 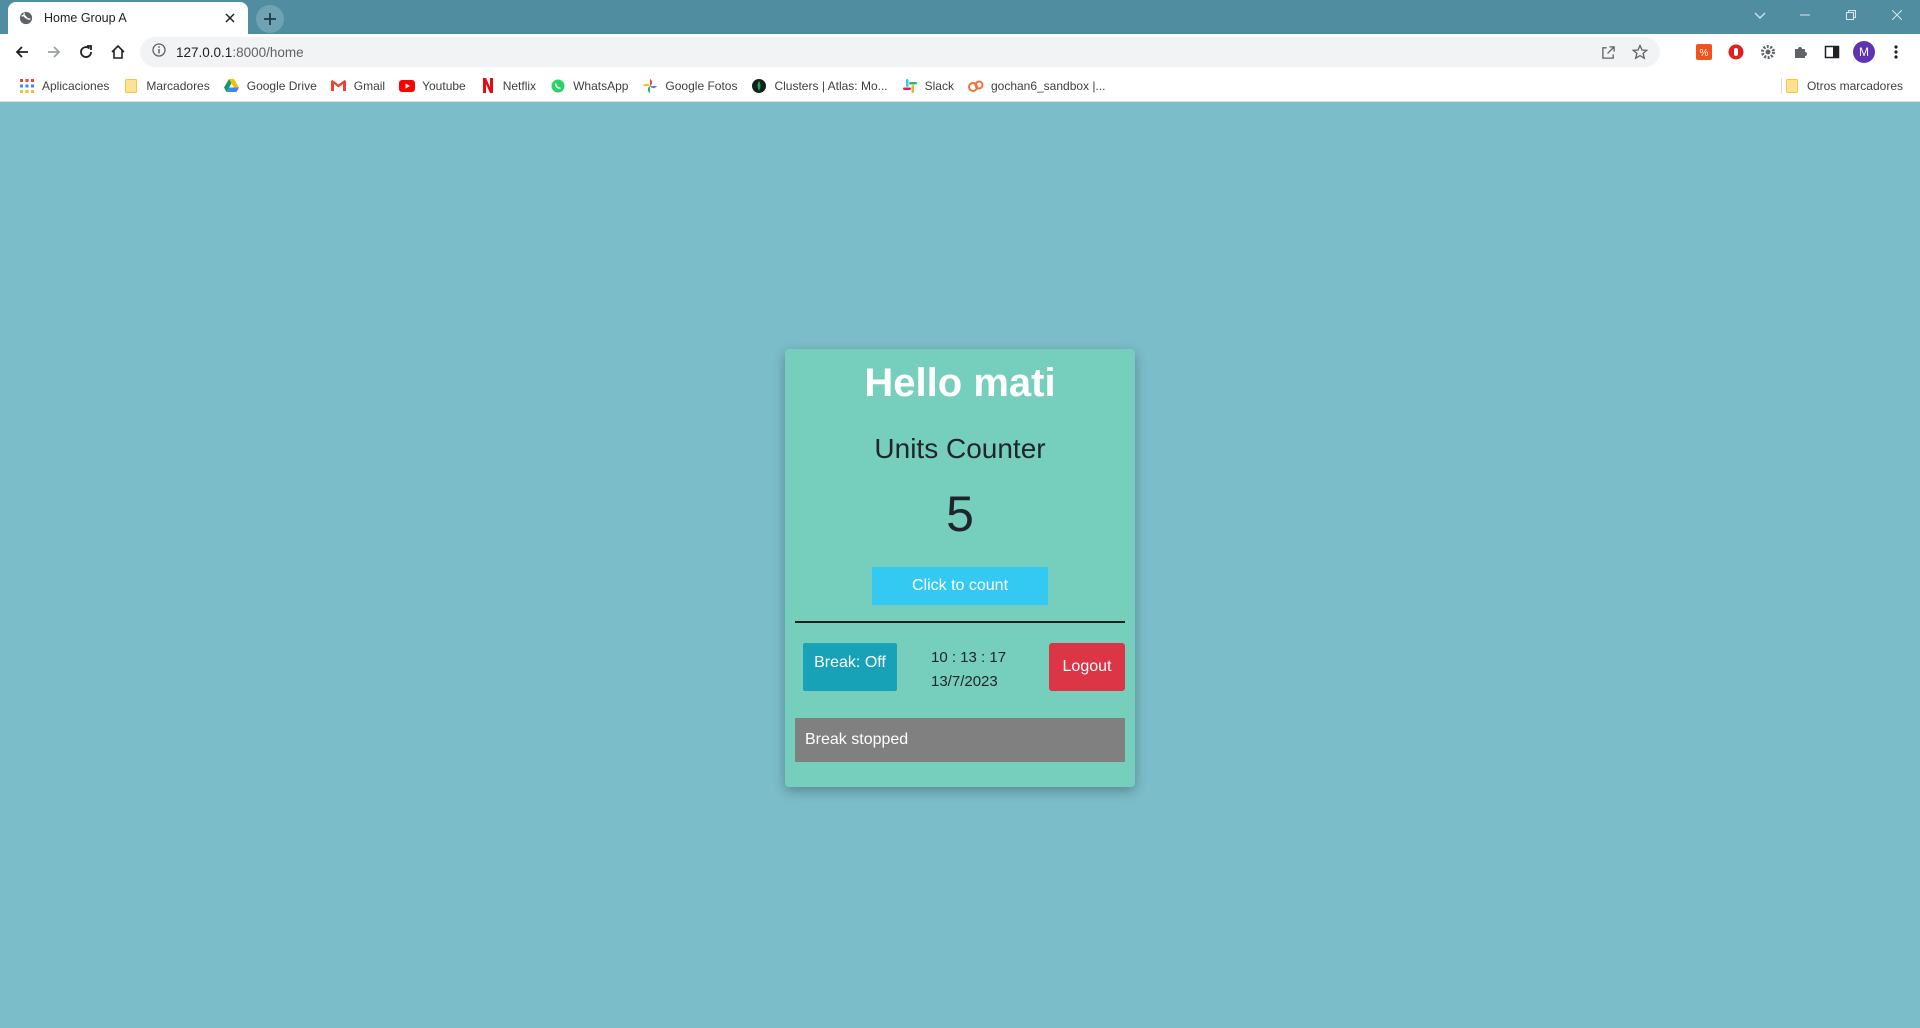 What do you see at coordinates (407, 86) in the screenshot?
I see `youtube-icon` at bounding box center [407, 86].